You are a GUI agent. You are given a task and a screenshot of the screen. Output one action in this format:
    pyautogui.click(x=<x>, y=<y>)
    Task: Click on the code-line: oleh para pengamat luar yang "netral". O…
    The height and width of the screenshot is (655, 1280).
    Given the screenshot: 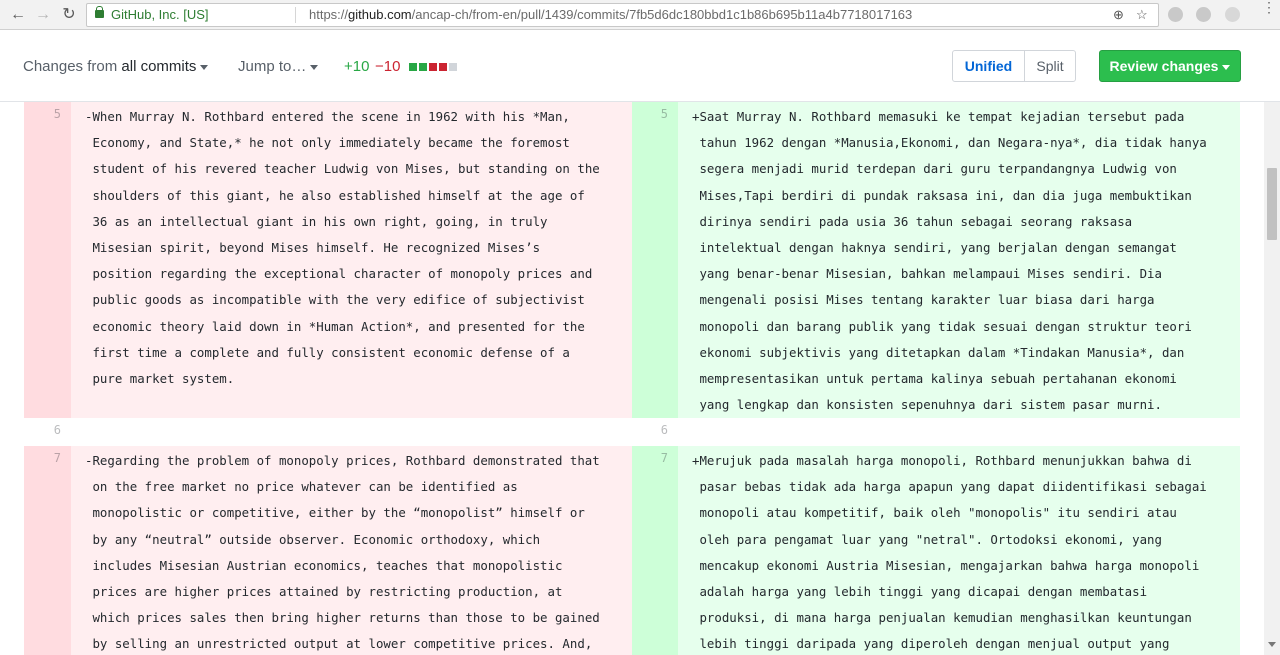 What is the action you would take?
    pyautogui.click(x=927, y=539)
    